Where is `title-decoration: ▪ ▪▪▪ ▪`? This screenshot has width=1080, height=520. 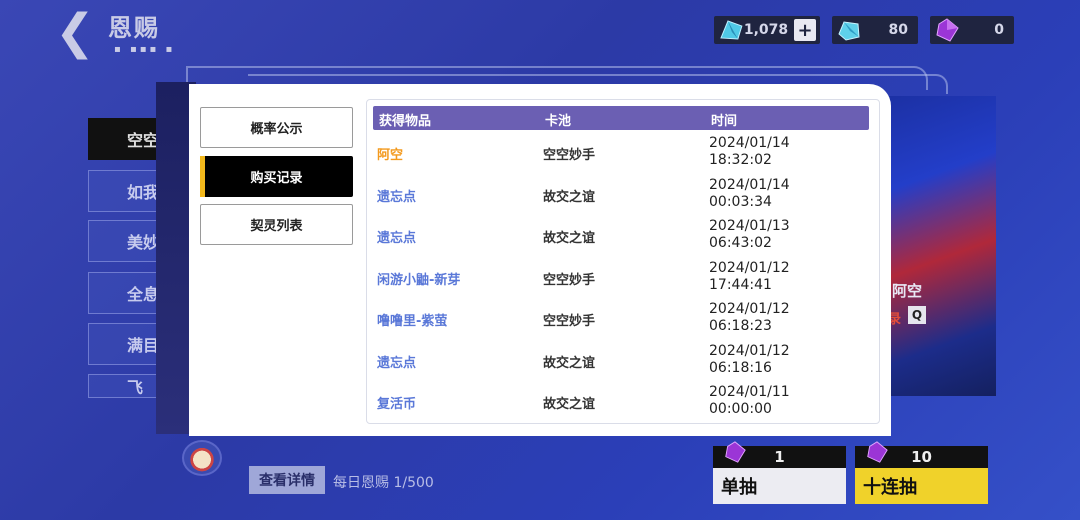
title-decoration: ▪ ▪▪▪ ▪ is located at coordinates (145, 49).